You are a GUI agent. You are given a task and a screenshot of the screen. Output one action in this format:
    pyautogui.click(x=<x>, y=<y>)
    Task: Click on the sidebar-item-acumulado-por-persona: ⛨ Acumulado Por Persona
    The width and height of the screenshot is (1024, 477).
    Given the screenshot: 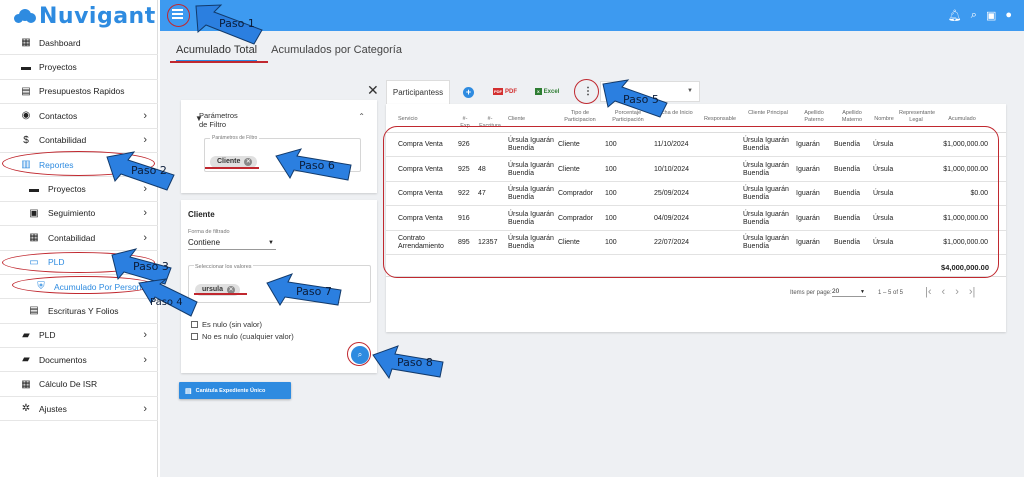 What is the action you would take?
    pyautogui.click(x=79, y=287)
    